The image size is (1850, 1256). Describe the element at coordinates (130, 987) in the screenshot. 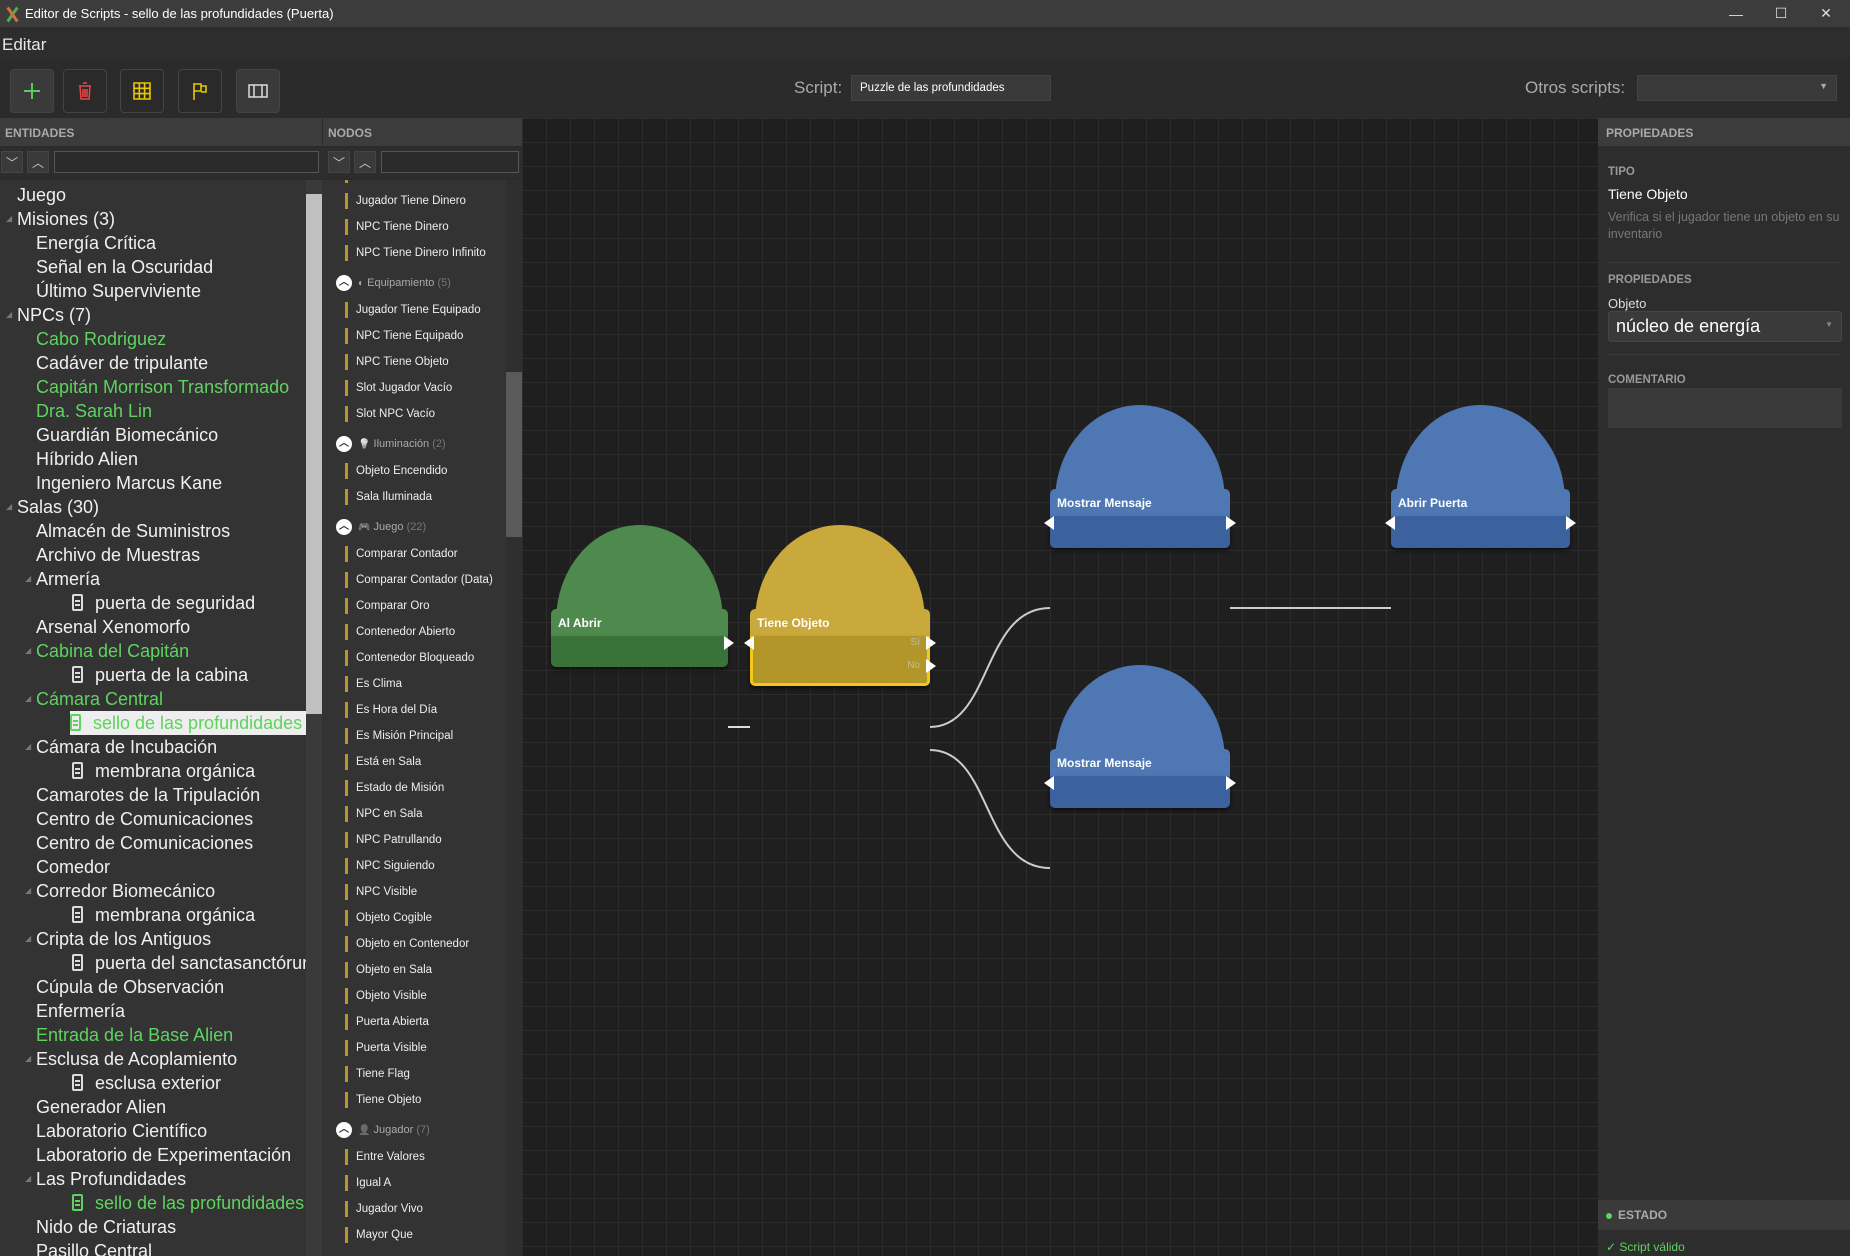

I see `tree-item: Cúpula de Observación` at that location.